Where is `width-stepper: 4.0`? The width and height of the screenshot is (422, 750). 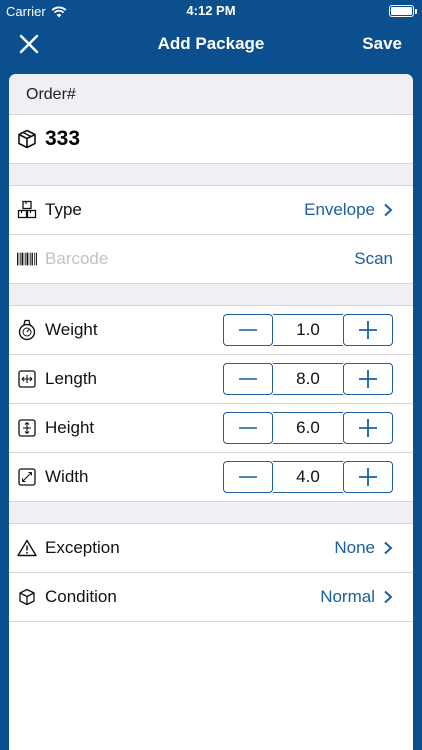 width-stepper: 4.0 is located at coordinates (308, 477).